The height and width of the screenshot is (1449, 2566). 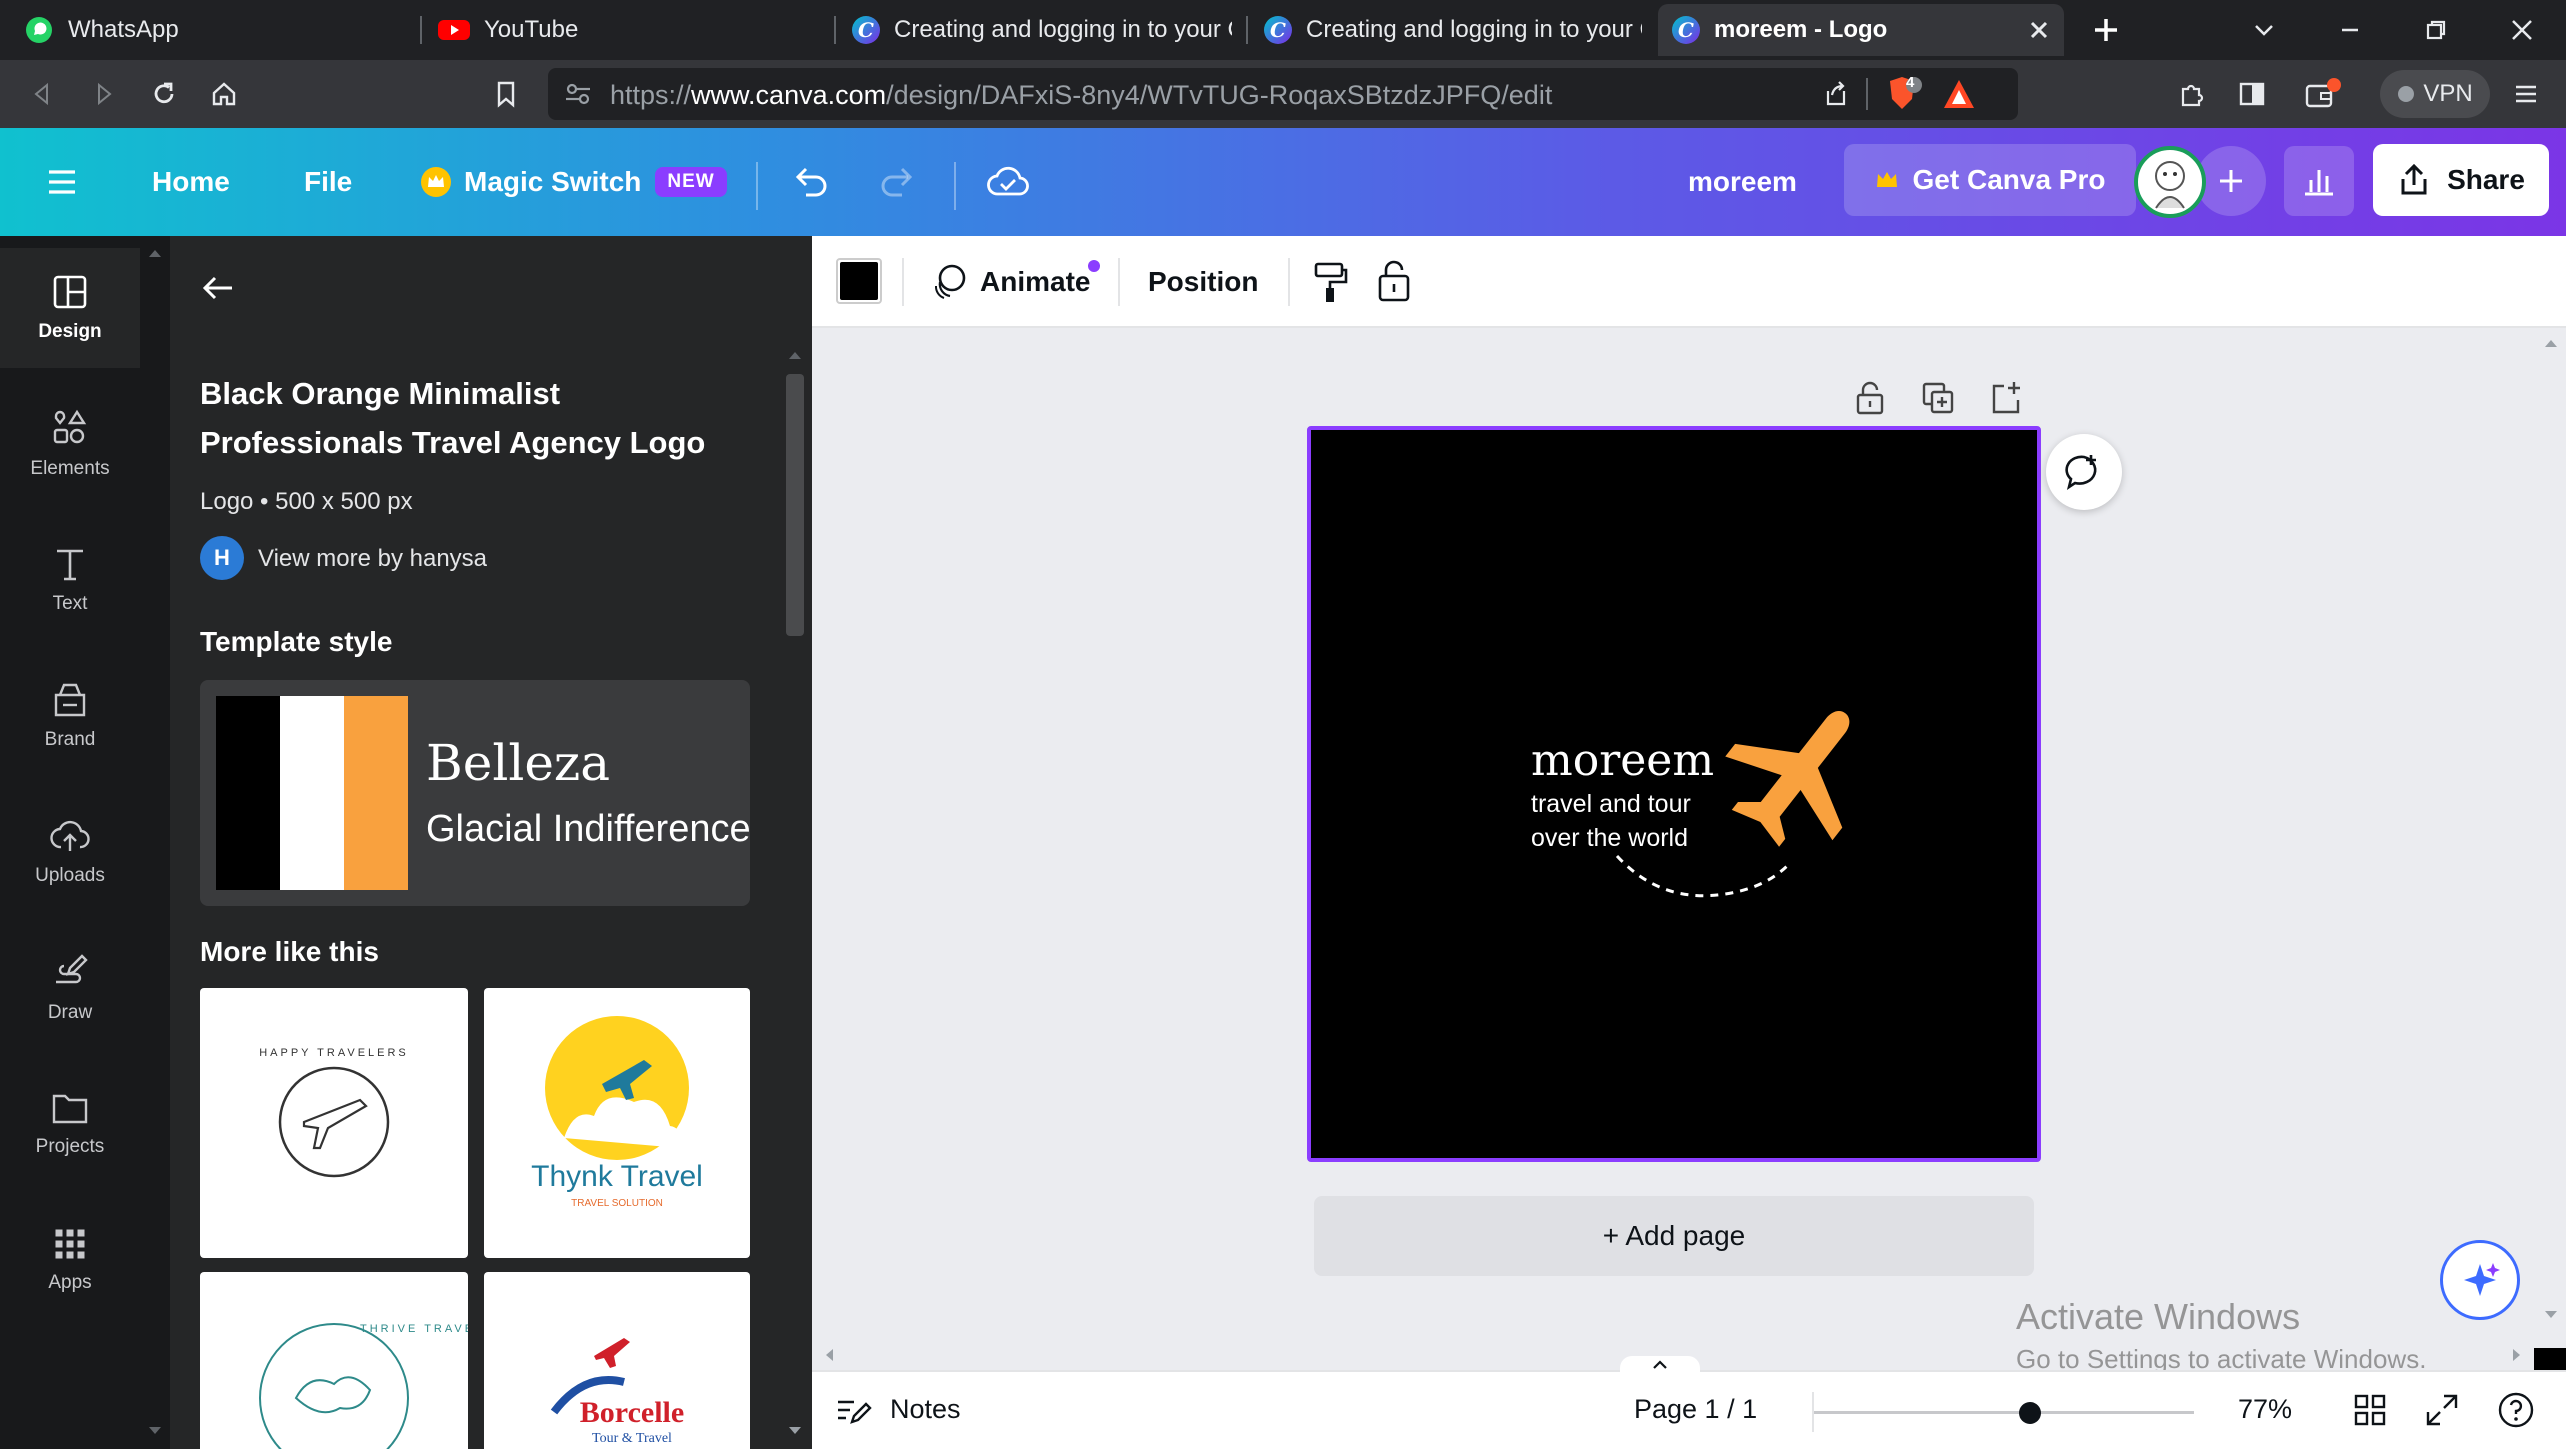 I want to click on browser-menu-icon, so click(x=2526, y=94).